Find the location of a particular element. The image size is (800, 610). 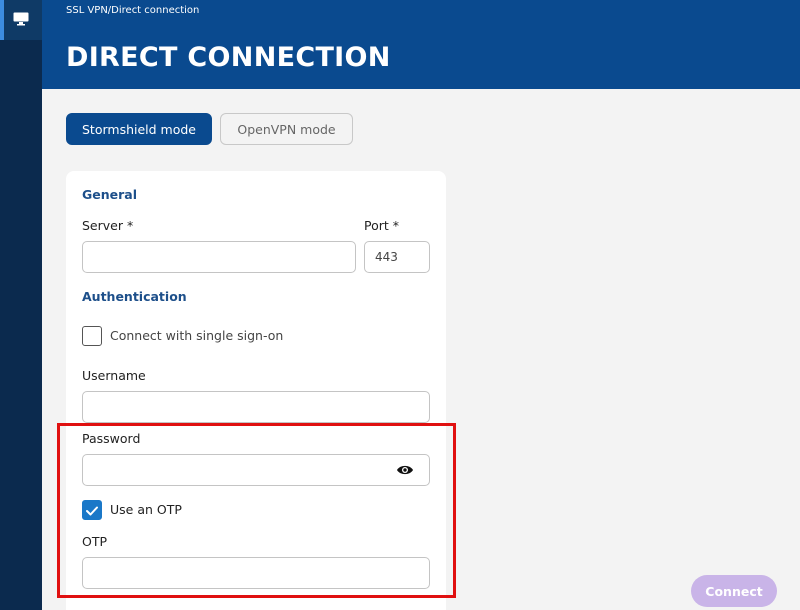

server-input is located at coordinates (219, 257).